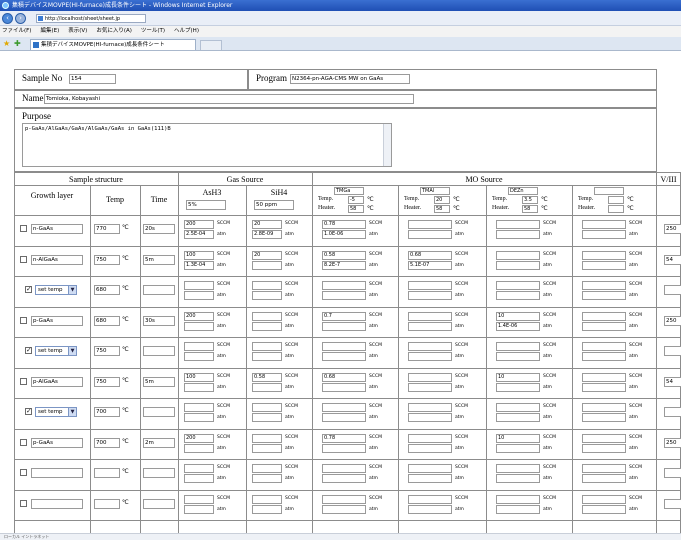 This screenshot has height=540, width=681. I want to click on menu-item: お気に入り(A), so click(114, 31).